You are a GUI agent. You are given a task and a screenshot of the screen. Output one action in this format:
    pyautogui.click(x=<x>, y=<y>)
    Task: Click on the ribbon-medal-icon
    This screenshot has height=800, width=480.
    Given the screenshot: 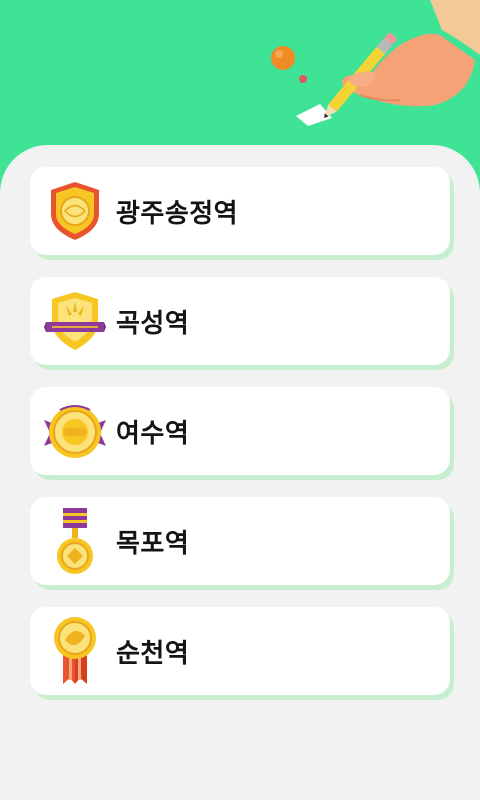 What is the action you would take?
    pyautogui.click(x=75, y=541)
    